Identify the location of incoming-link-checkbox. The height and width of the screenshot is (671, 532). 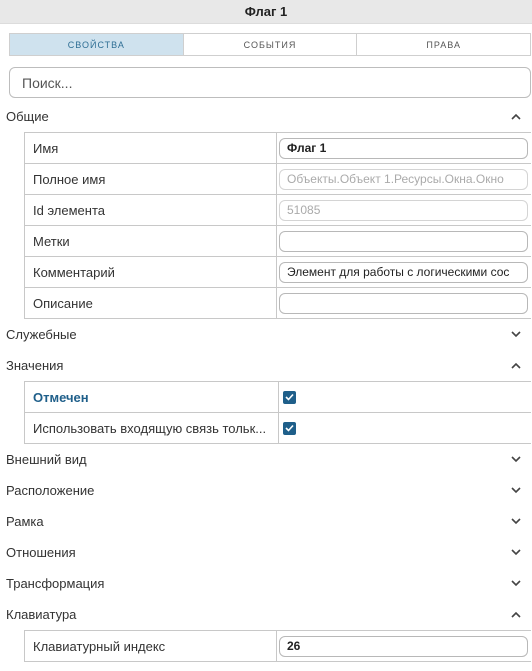
(289, 428).